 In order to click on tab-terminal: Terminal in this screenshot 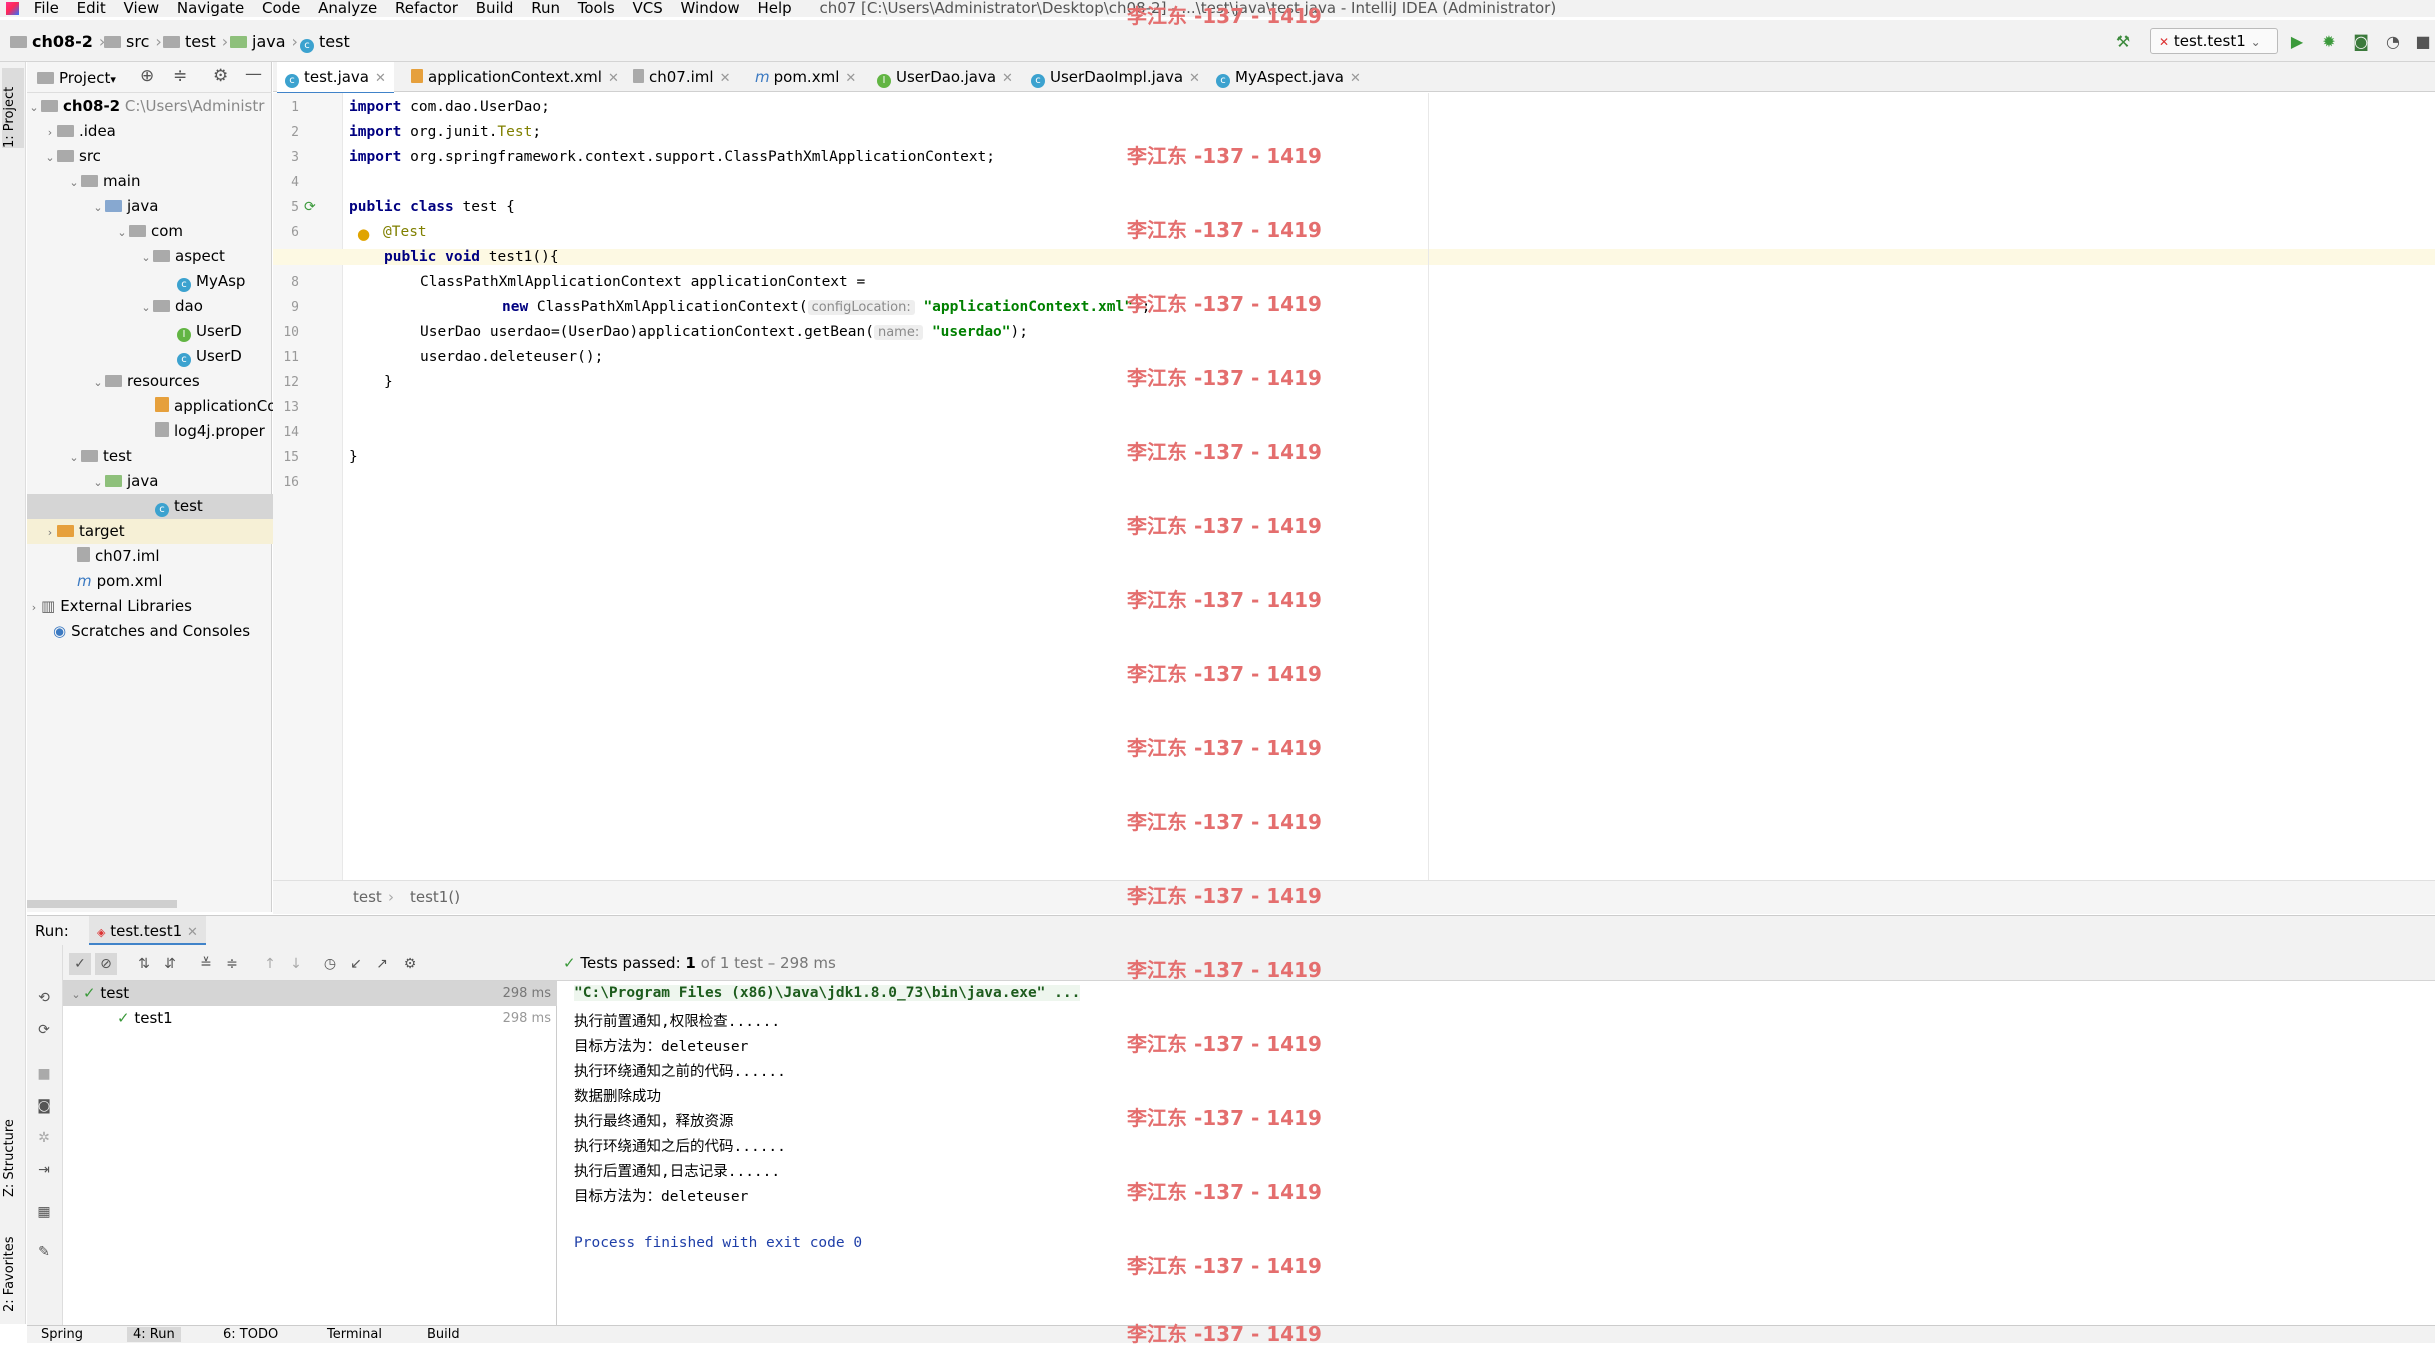, I will do `click(354, 1334)`.